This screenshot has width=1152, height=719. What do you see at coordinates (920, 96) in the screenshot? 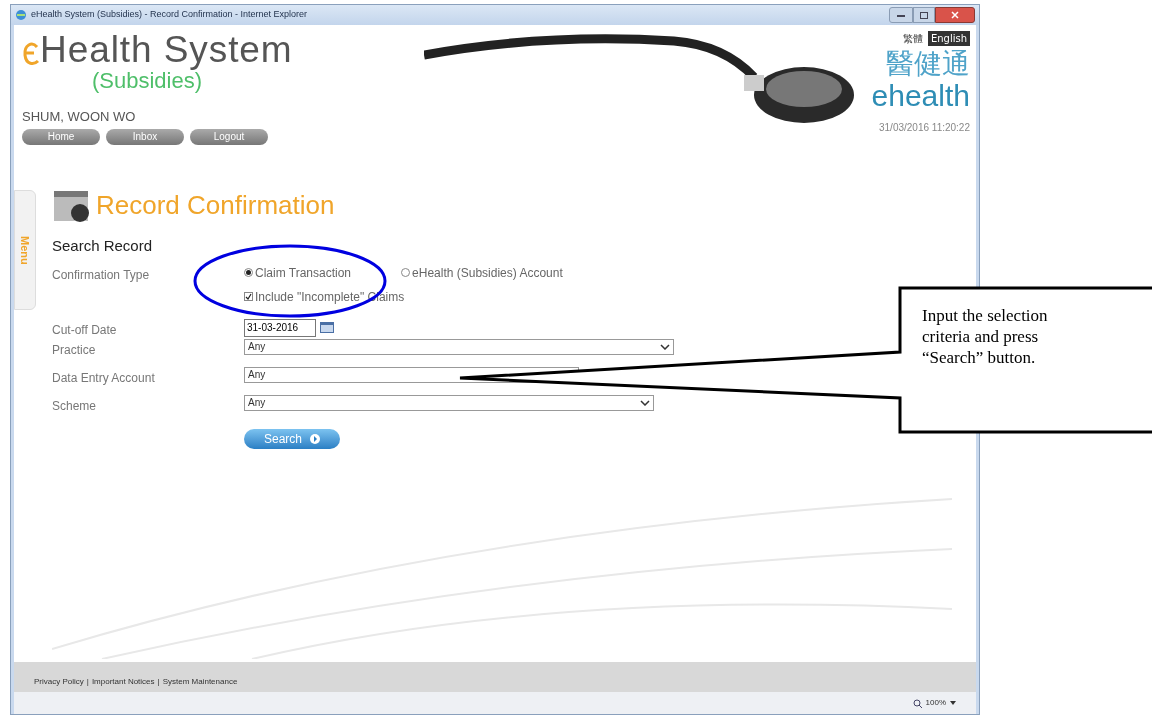
I see `brand-english: ehealth` at bounding box center [920, 96].